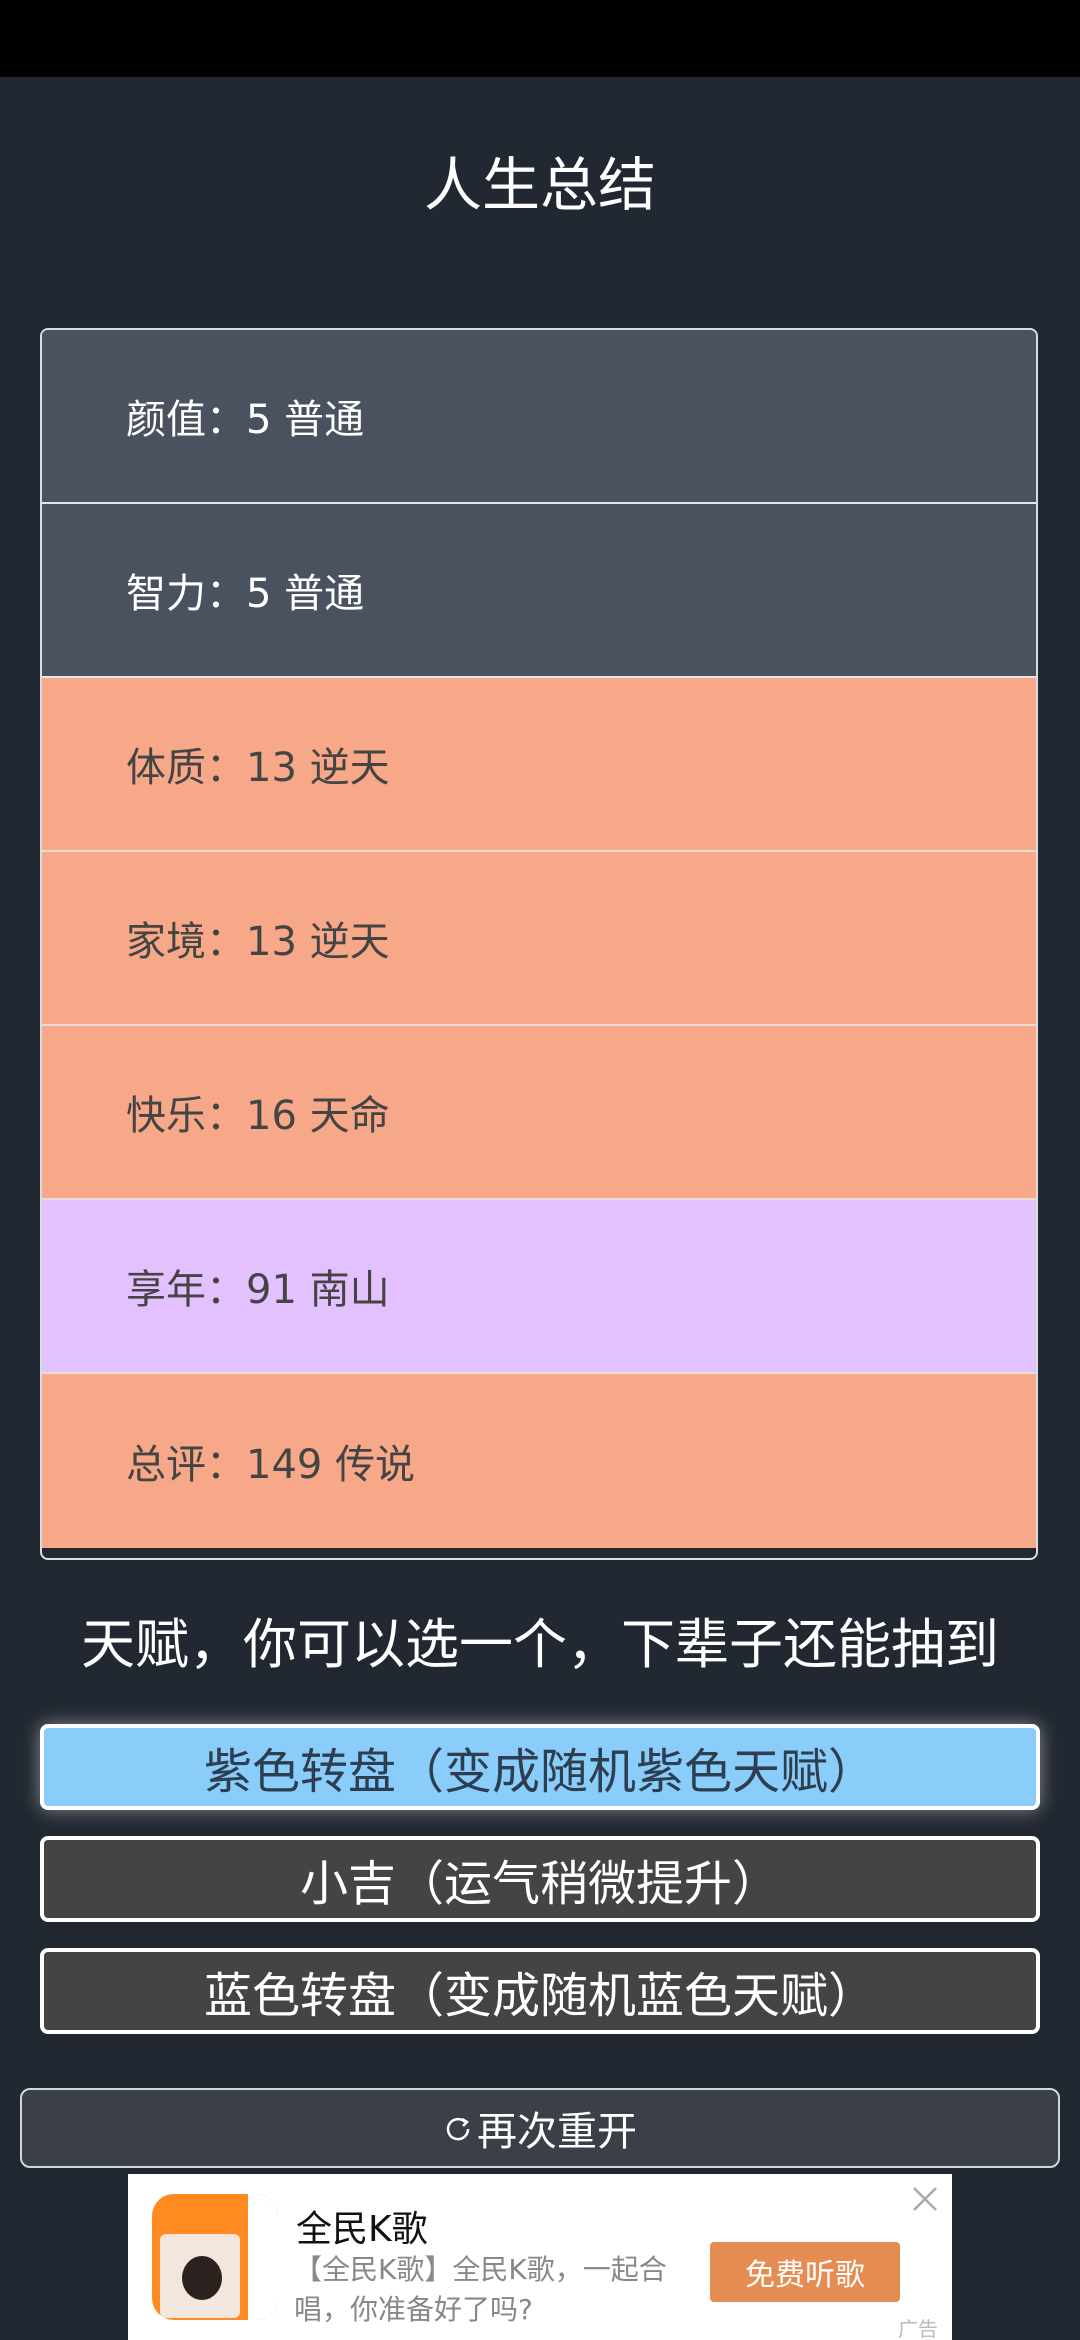 This screenshot has width=1080, height=2340. I want to click on summary-label: 家境：, so click(186, 942).